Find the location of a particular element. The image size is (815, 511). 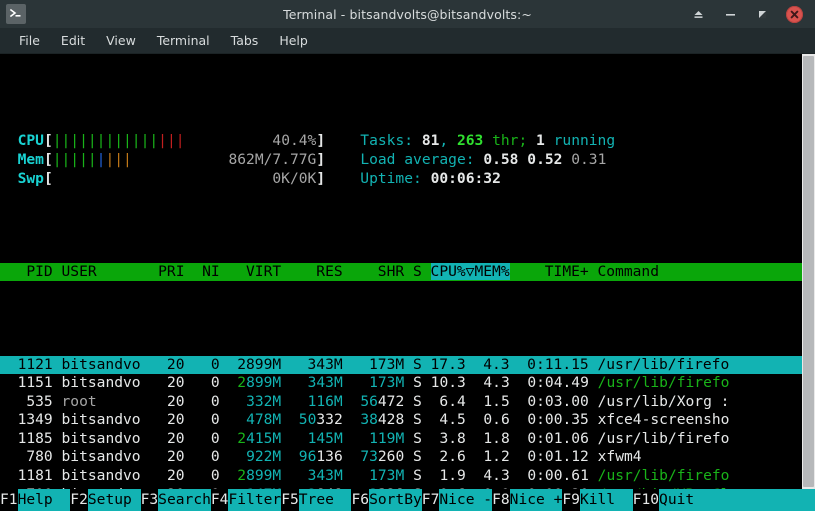

fkey-f9-label: Kill is located at coordinates (606, 500).